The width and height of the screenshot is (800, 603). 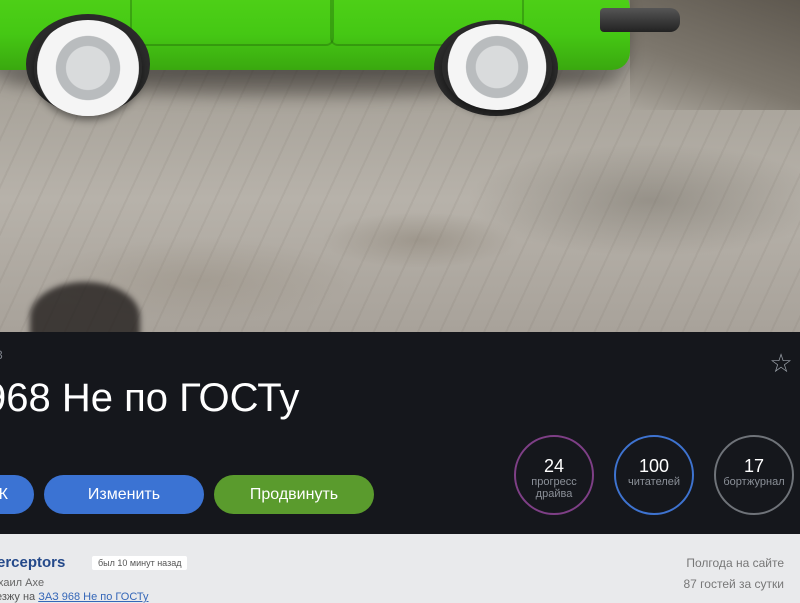 I want to click on stat-drive-progress-label2: драйва, so click(x=554, y=494).